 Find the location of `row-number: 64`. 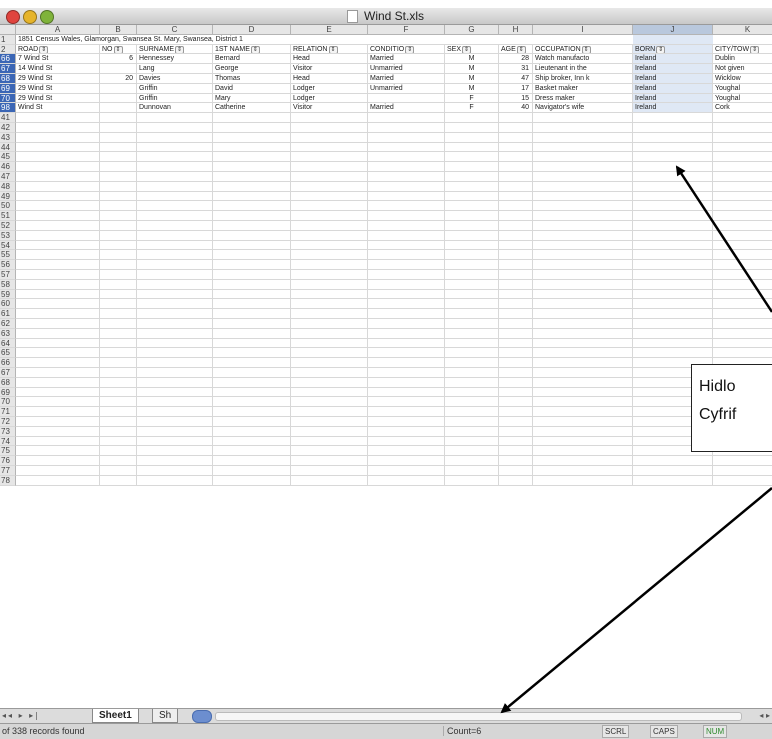

row-number: 64 is located at coordinates (8, 343).